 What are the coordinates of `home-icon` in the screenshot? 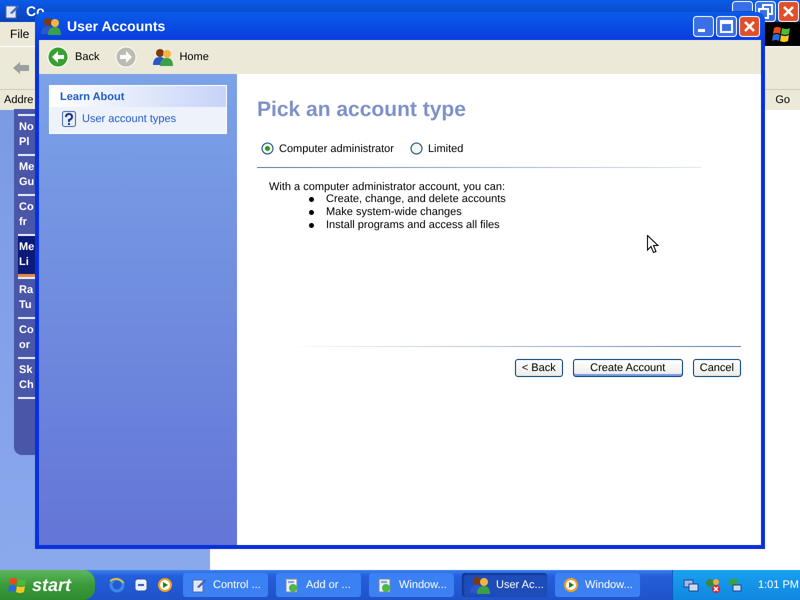 It's located at (163, 57).